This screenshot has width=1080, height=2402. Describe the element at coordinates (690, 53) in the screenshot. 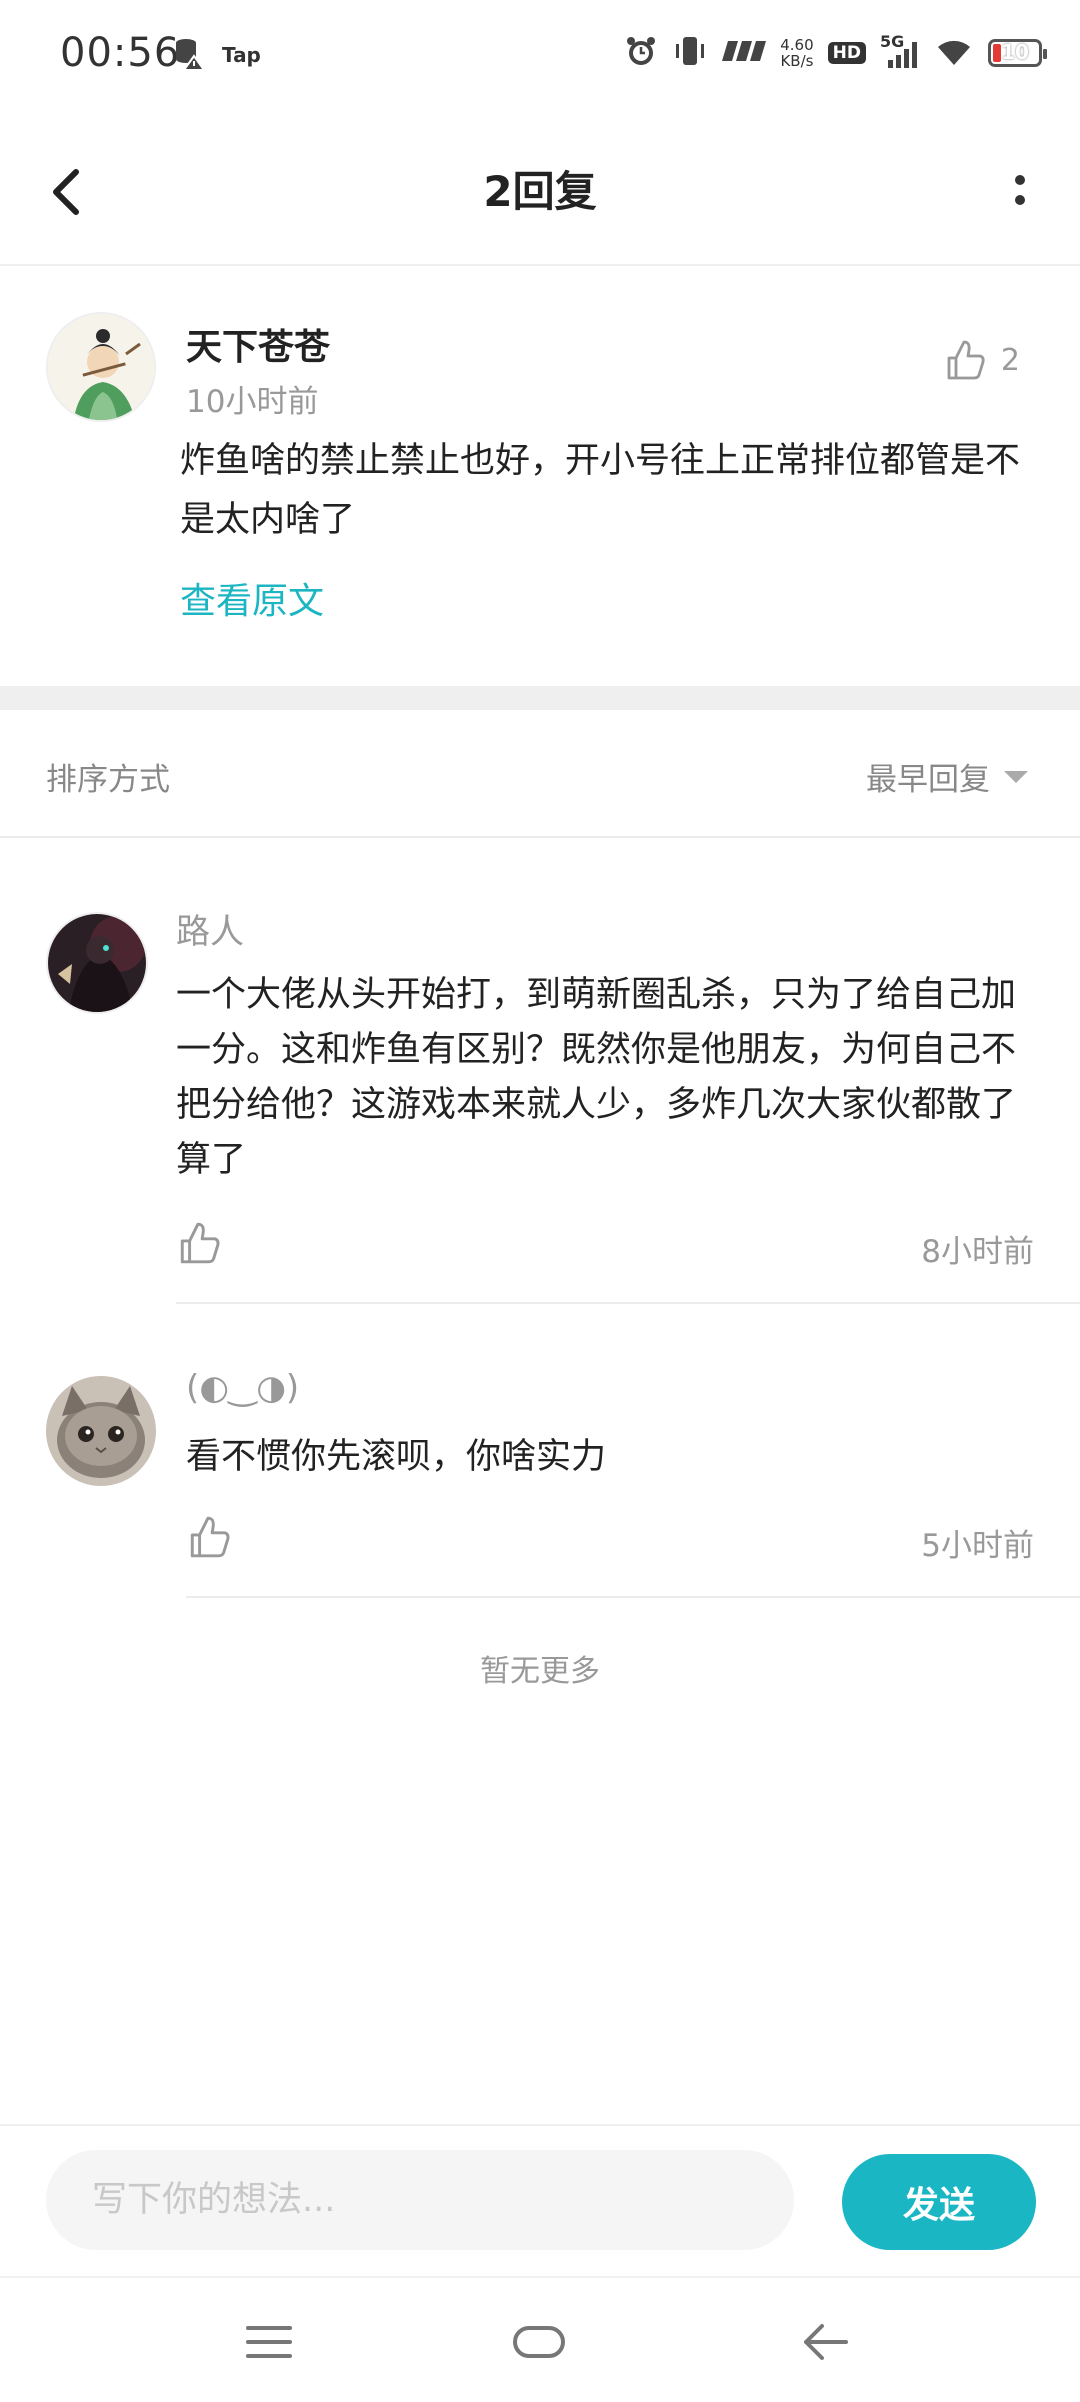

I see `vibrate-icon` at that location.